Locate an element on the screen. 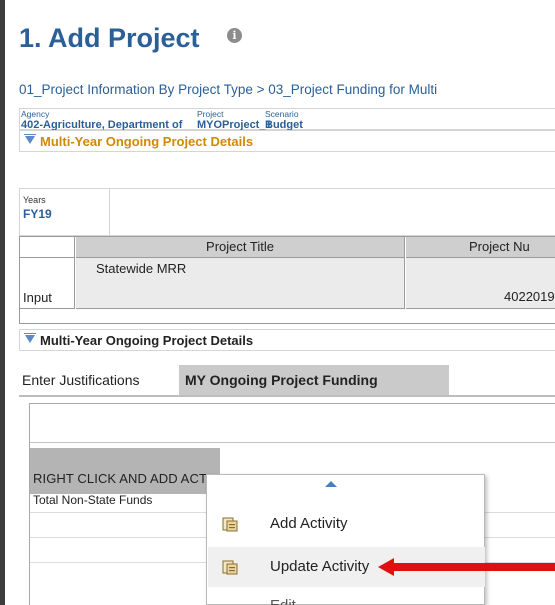 The image size is (555, 605). years-cell: Years FY19 is located at coordinates (65, 212).